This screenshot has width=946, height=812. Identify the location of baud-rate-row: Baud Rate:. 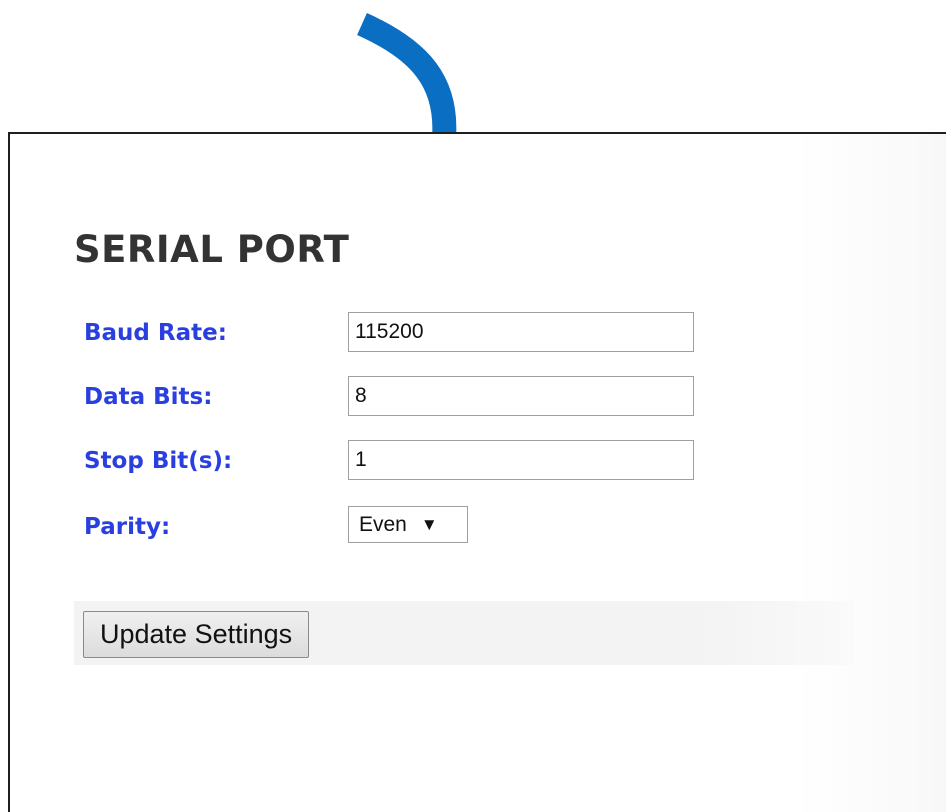
(434, 332).